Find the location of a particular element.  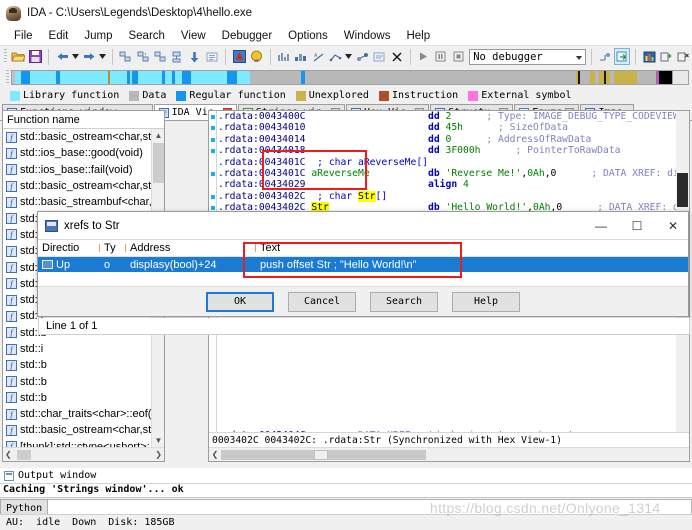

column-header-text: Text is located at coordinates (472, 248).